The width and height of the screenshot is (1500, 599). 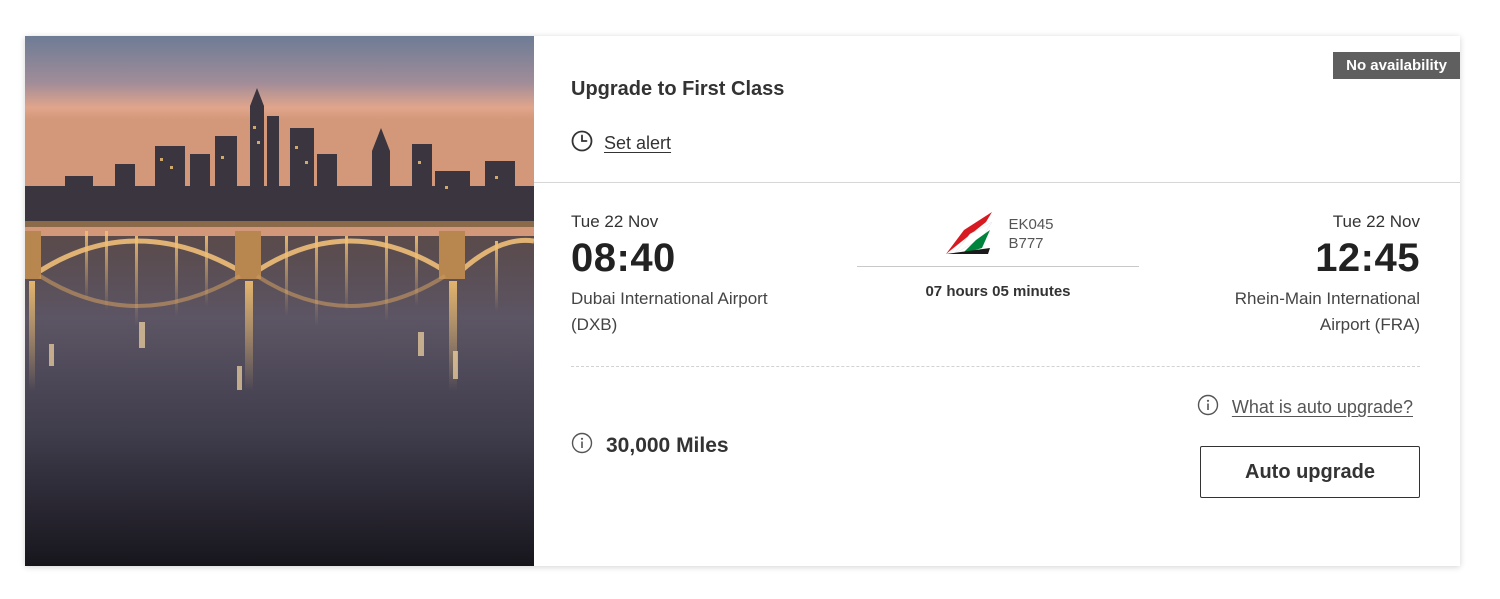 What do you see at coordinates (623, 258) in the screenshot?
I see `departure-time: 08:40` at bounding box center [623, 258].